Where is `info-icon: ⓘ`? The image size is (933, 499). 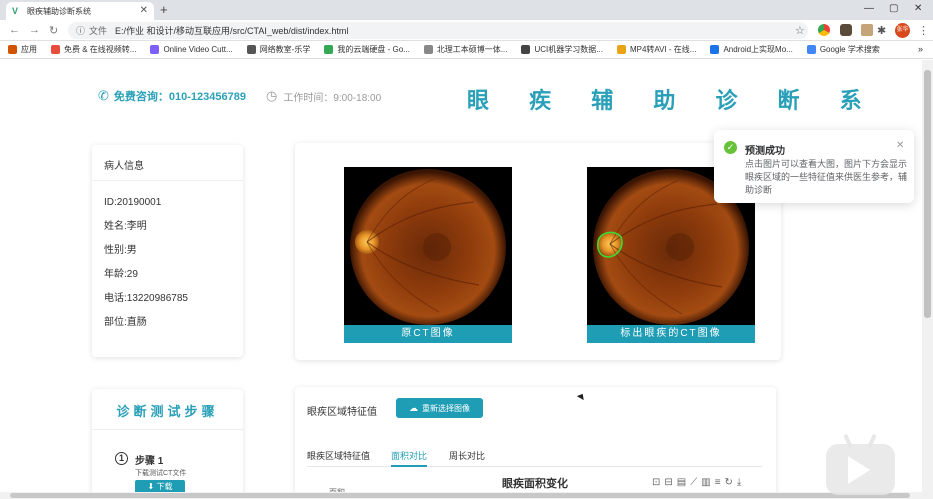 info-icon: ⓘ is located at coordinates (80, 30).